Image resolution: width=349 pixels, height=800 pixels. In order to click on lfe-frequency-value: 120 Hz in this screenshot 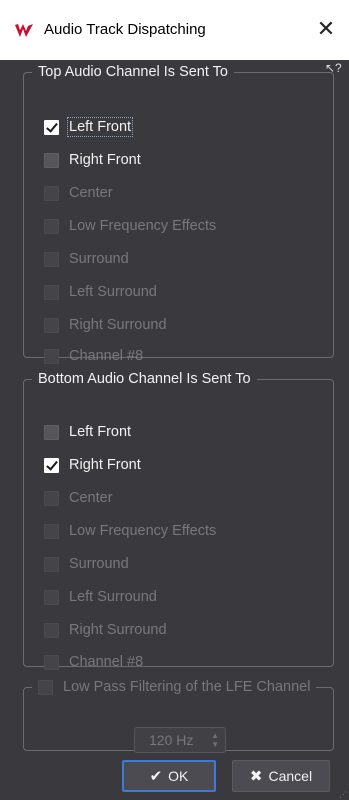, I will do `click(171, 740)`.